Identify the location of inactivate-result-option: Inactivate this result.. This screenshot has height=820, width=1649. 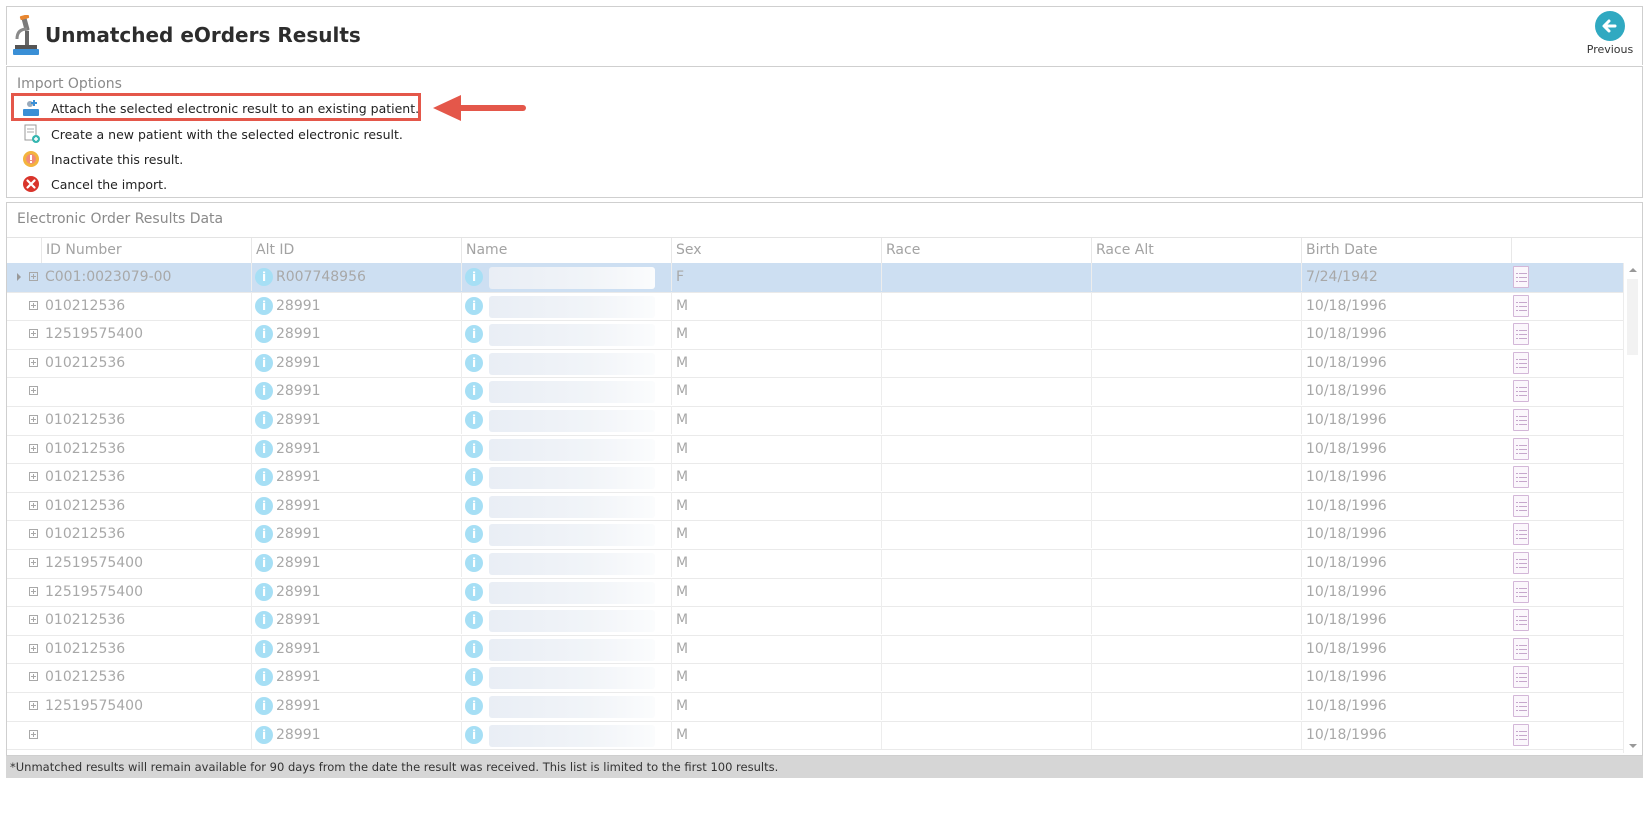
(102, 159).